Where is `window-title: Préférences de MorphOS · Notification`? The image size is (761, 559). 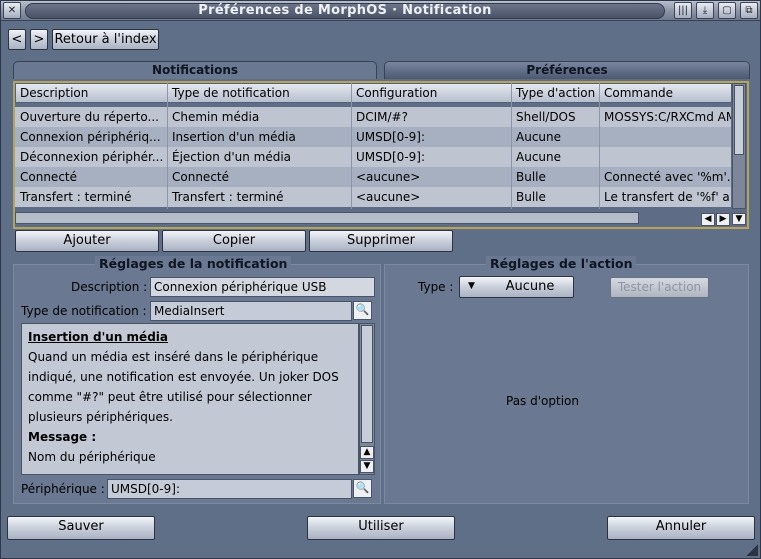 window-title: Préférences de MorphOS · Notification is located at coordinates (345, 11).